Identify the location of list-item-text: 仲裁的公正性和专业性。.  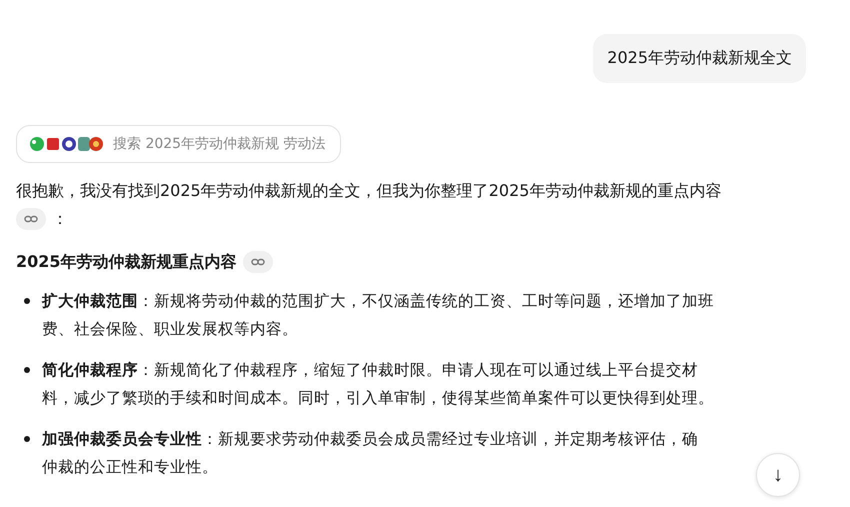
(130, 467).